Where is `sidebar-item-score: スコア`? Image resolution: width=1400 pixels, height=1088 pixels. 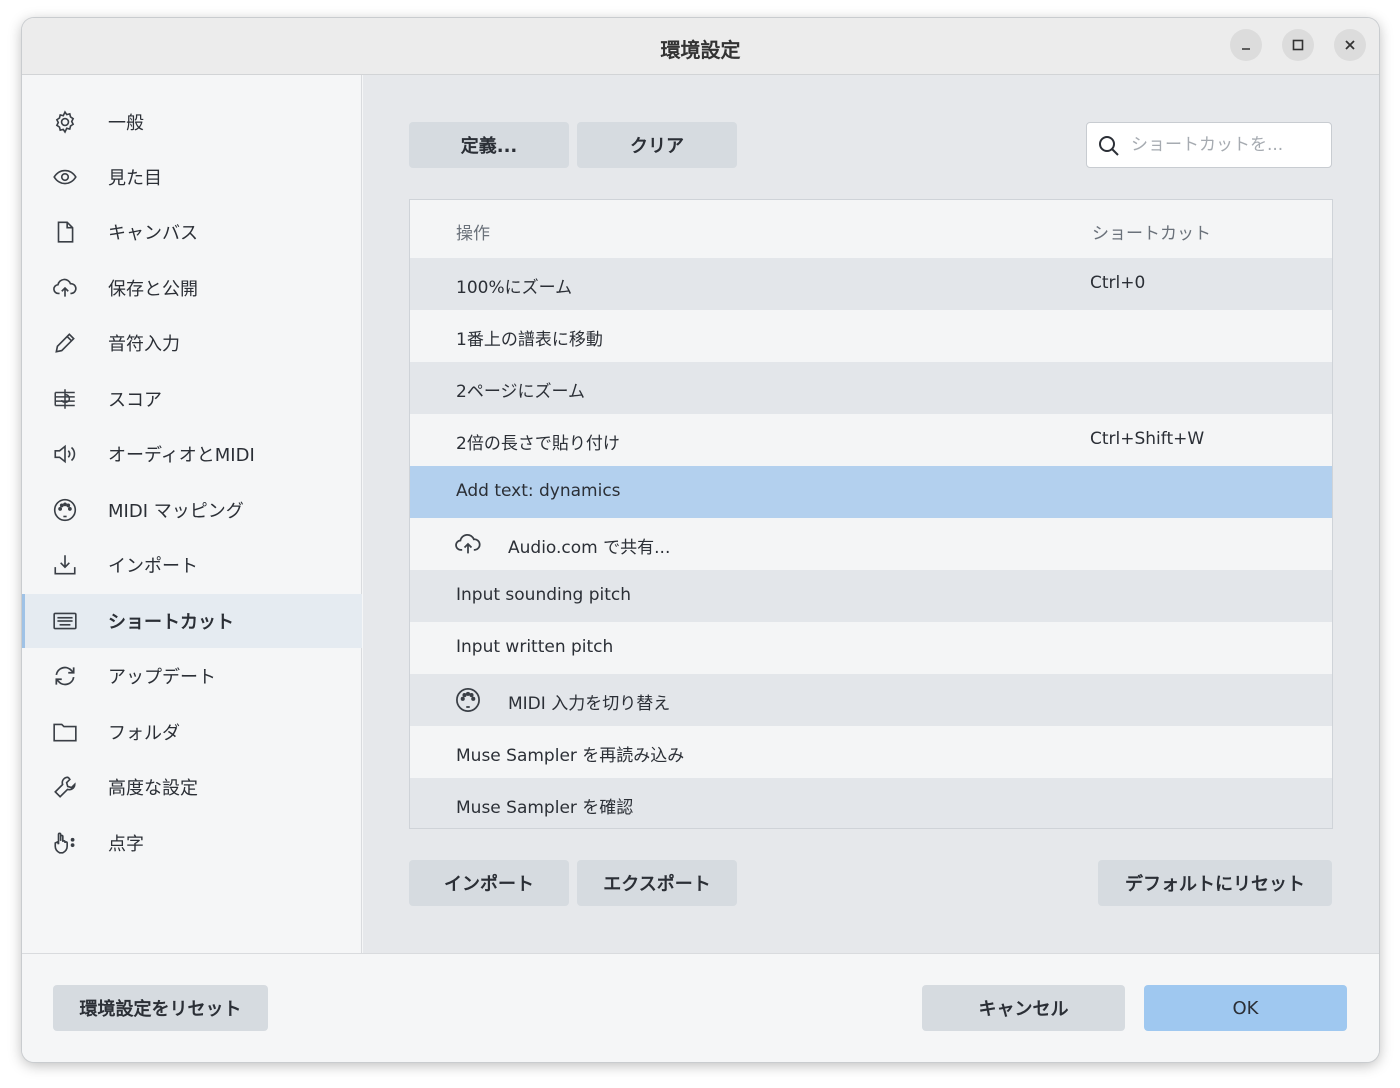 sidebar-item-score: スコア is located at coordinates (192, 399).